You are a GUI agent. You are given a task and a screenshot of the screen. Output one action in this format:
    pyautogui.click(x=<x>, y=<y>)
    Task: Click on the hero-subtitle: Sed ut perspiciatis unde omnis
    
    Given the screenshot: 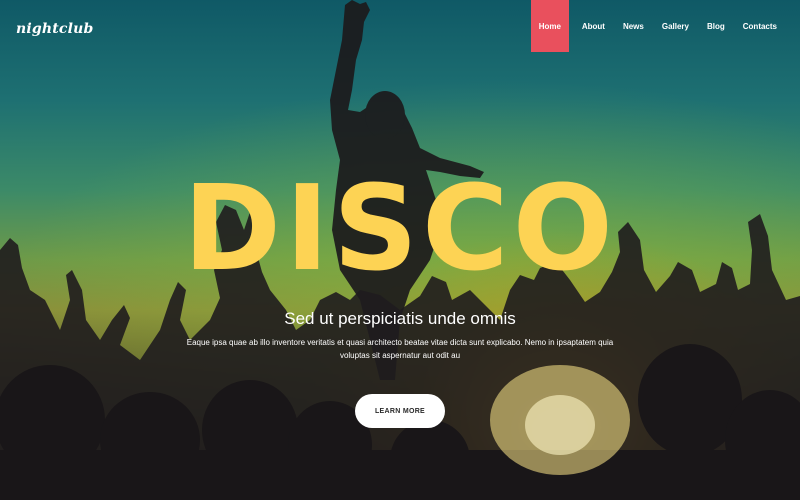 What is the action you would take?
    pyautogui.click(x=400, y=318)
    